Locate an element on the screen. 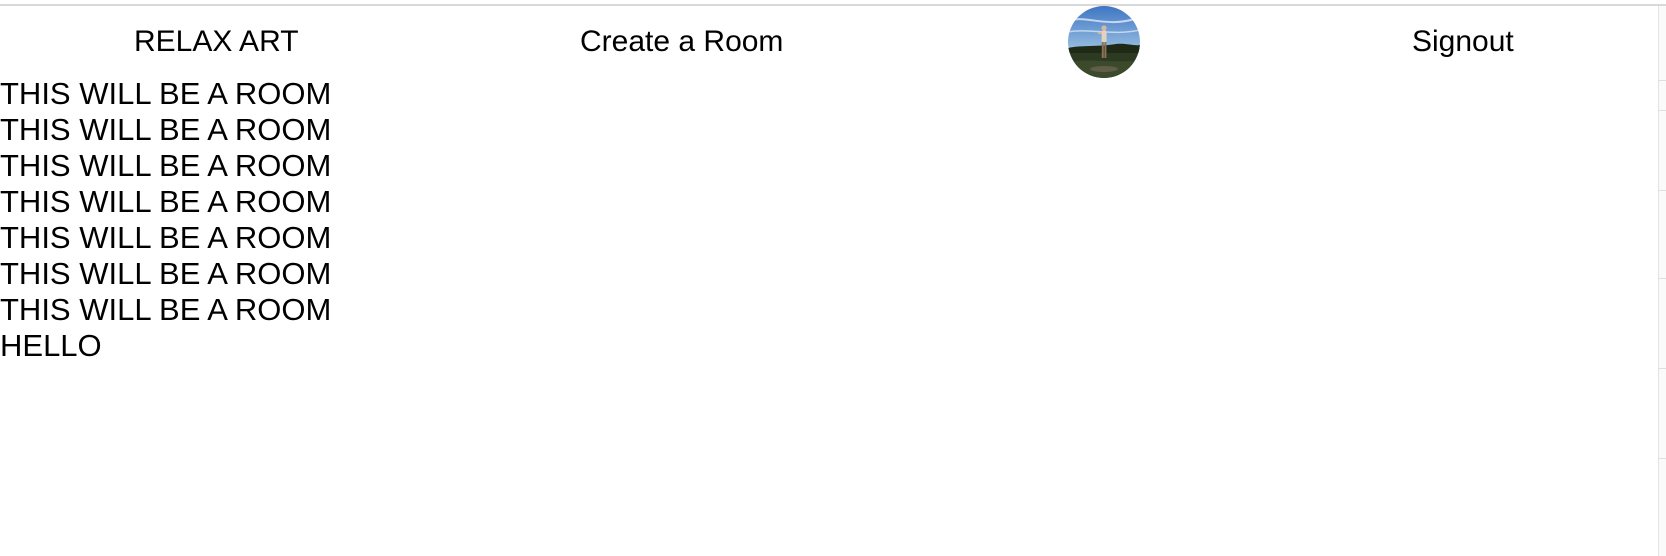  brand-link: RELAX ART is located at coordinates (216, 42).